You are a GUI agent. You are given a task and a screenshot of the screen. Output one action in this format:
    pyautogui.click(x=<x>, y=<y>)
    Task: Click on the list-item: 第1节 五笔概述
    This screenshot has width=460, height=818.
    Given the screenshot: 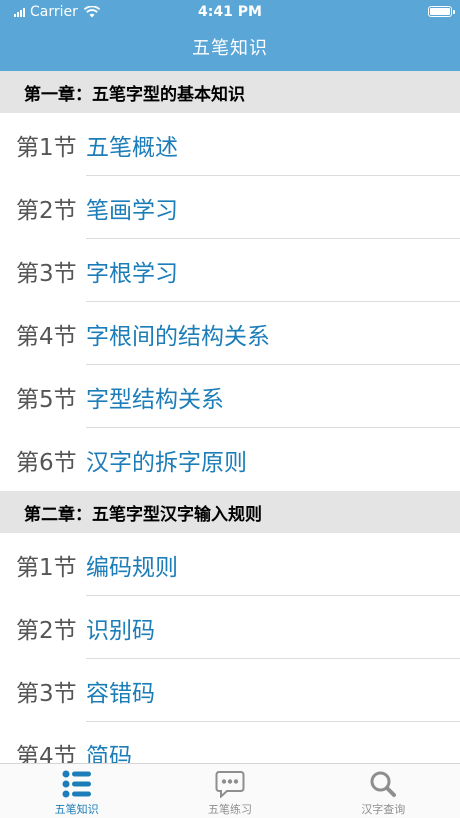 What is the action you would take?
    pyautogui.click(x=230, y=144)
    